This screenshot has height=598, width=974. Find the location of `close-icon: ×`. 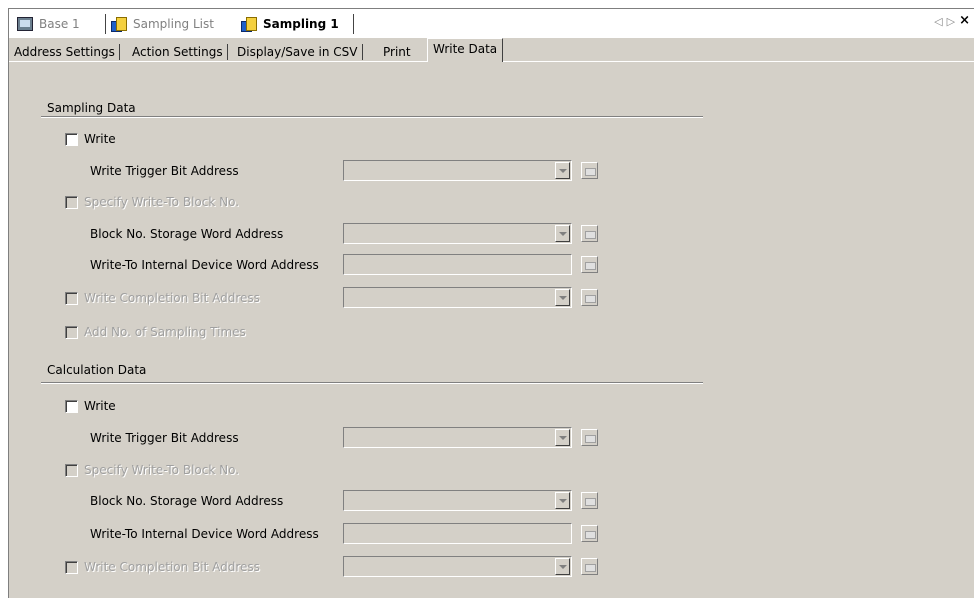

close-icon: × is located at coordinates (964, 20).